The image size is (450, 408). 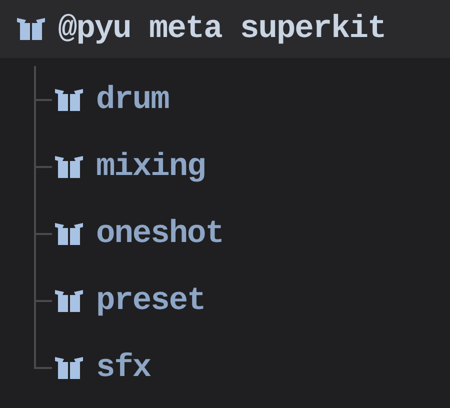 I want to click on folder-label: @pyu meta superkit, so click(x=222, y=29).